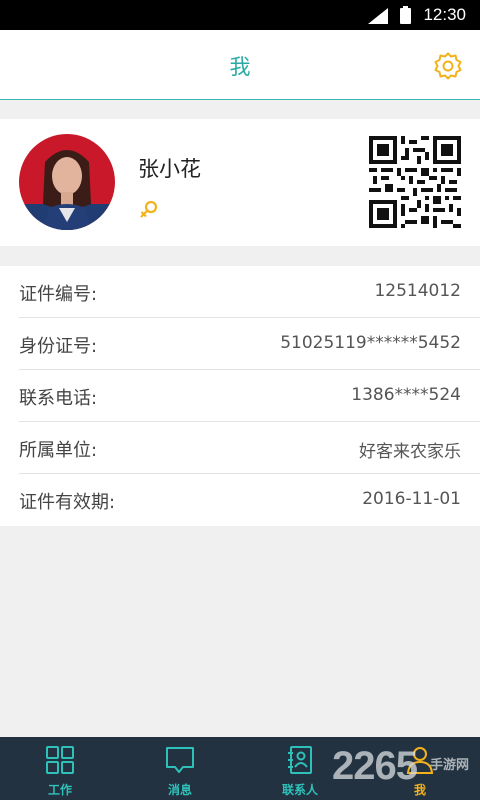 This screenshot has height=800, width=480. What do you see at coordinates (67, 502) in the screenshot?
I see `row-label: 证件有效期:` at bounding box center [67, 502].